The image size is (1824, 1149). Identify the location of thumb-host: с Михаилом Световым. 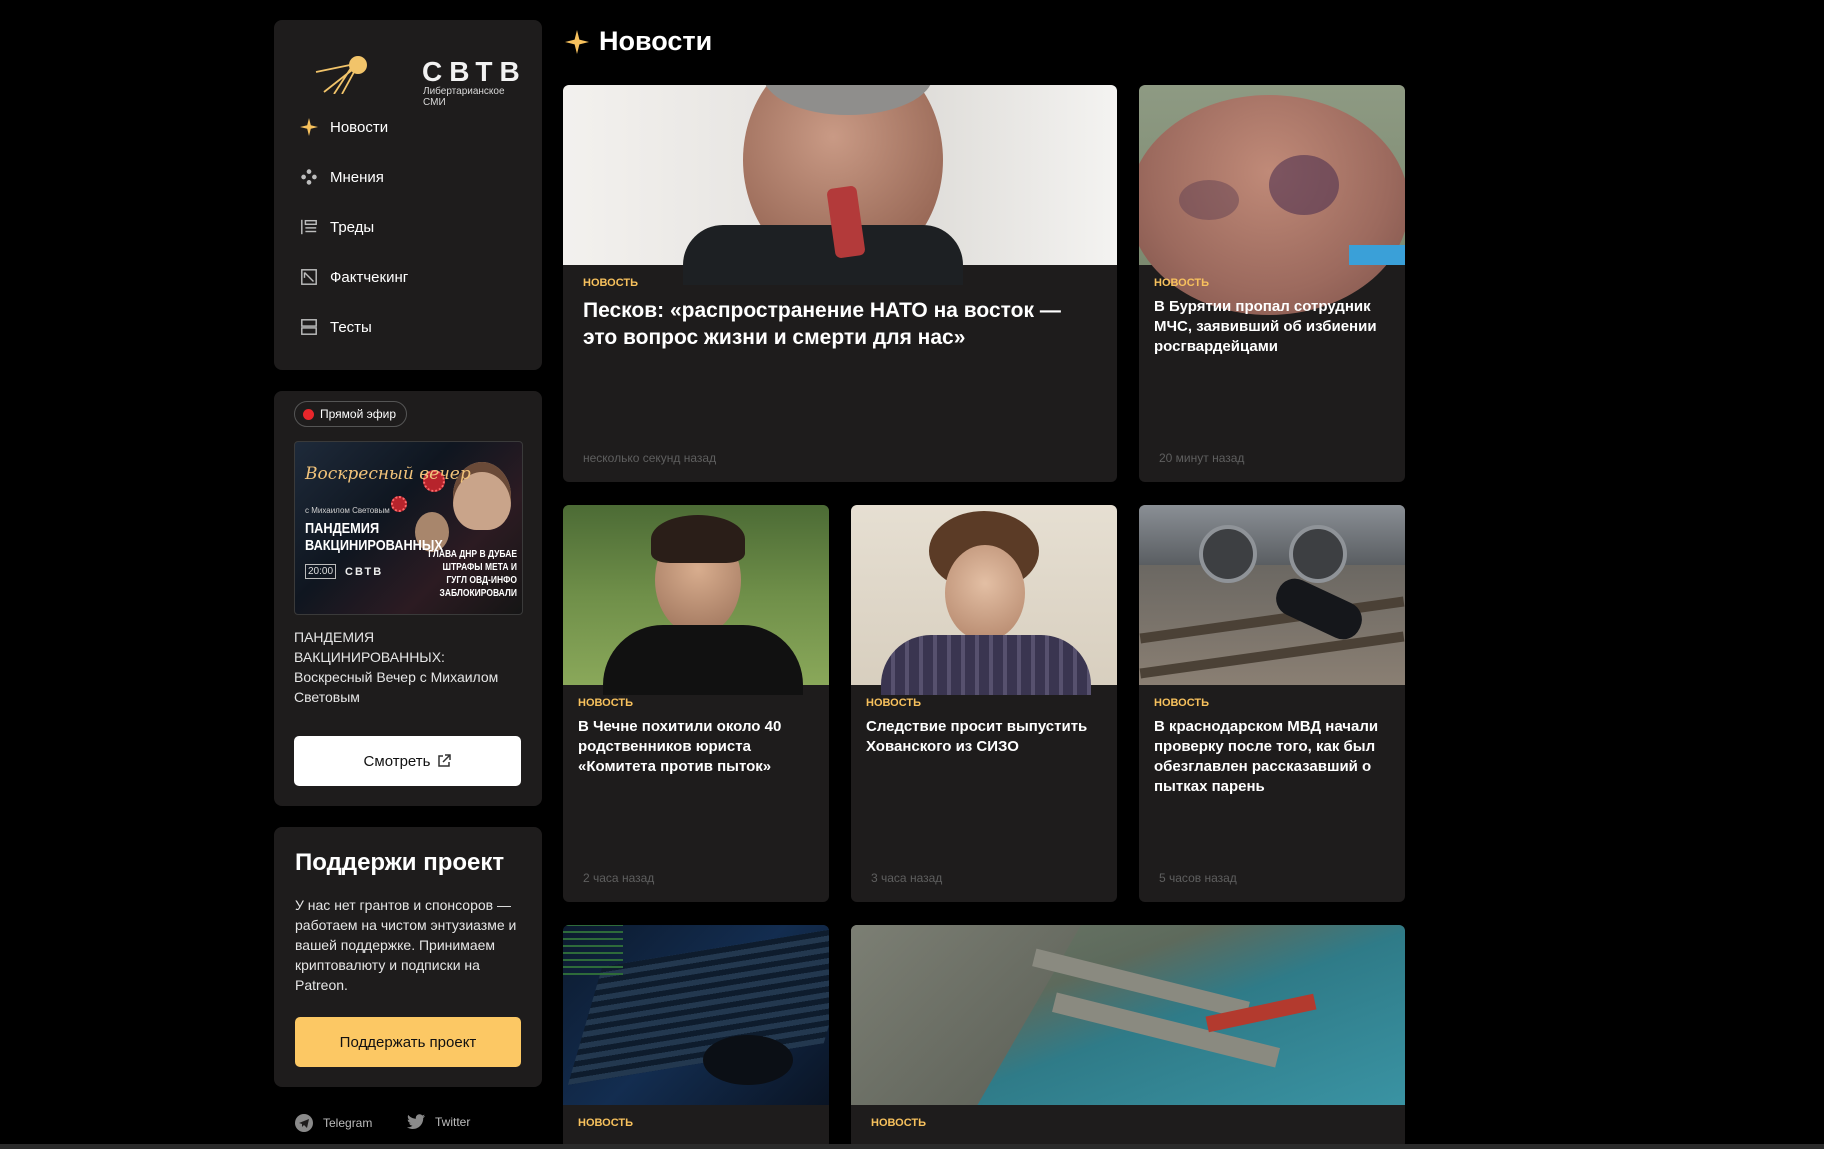
(347, 510).